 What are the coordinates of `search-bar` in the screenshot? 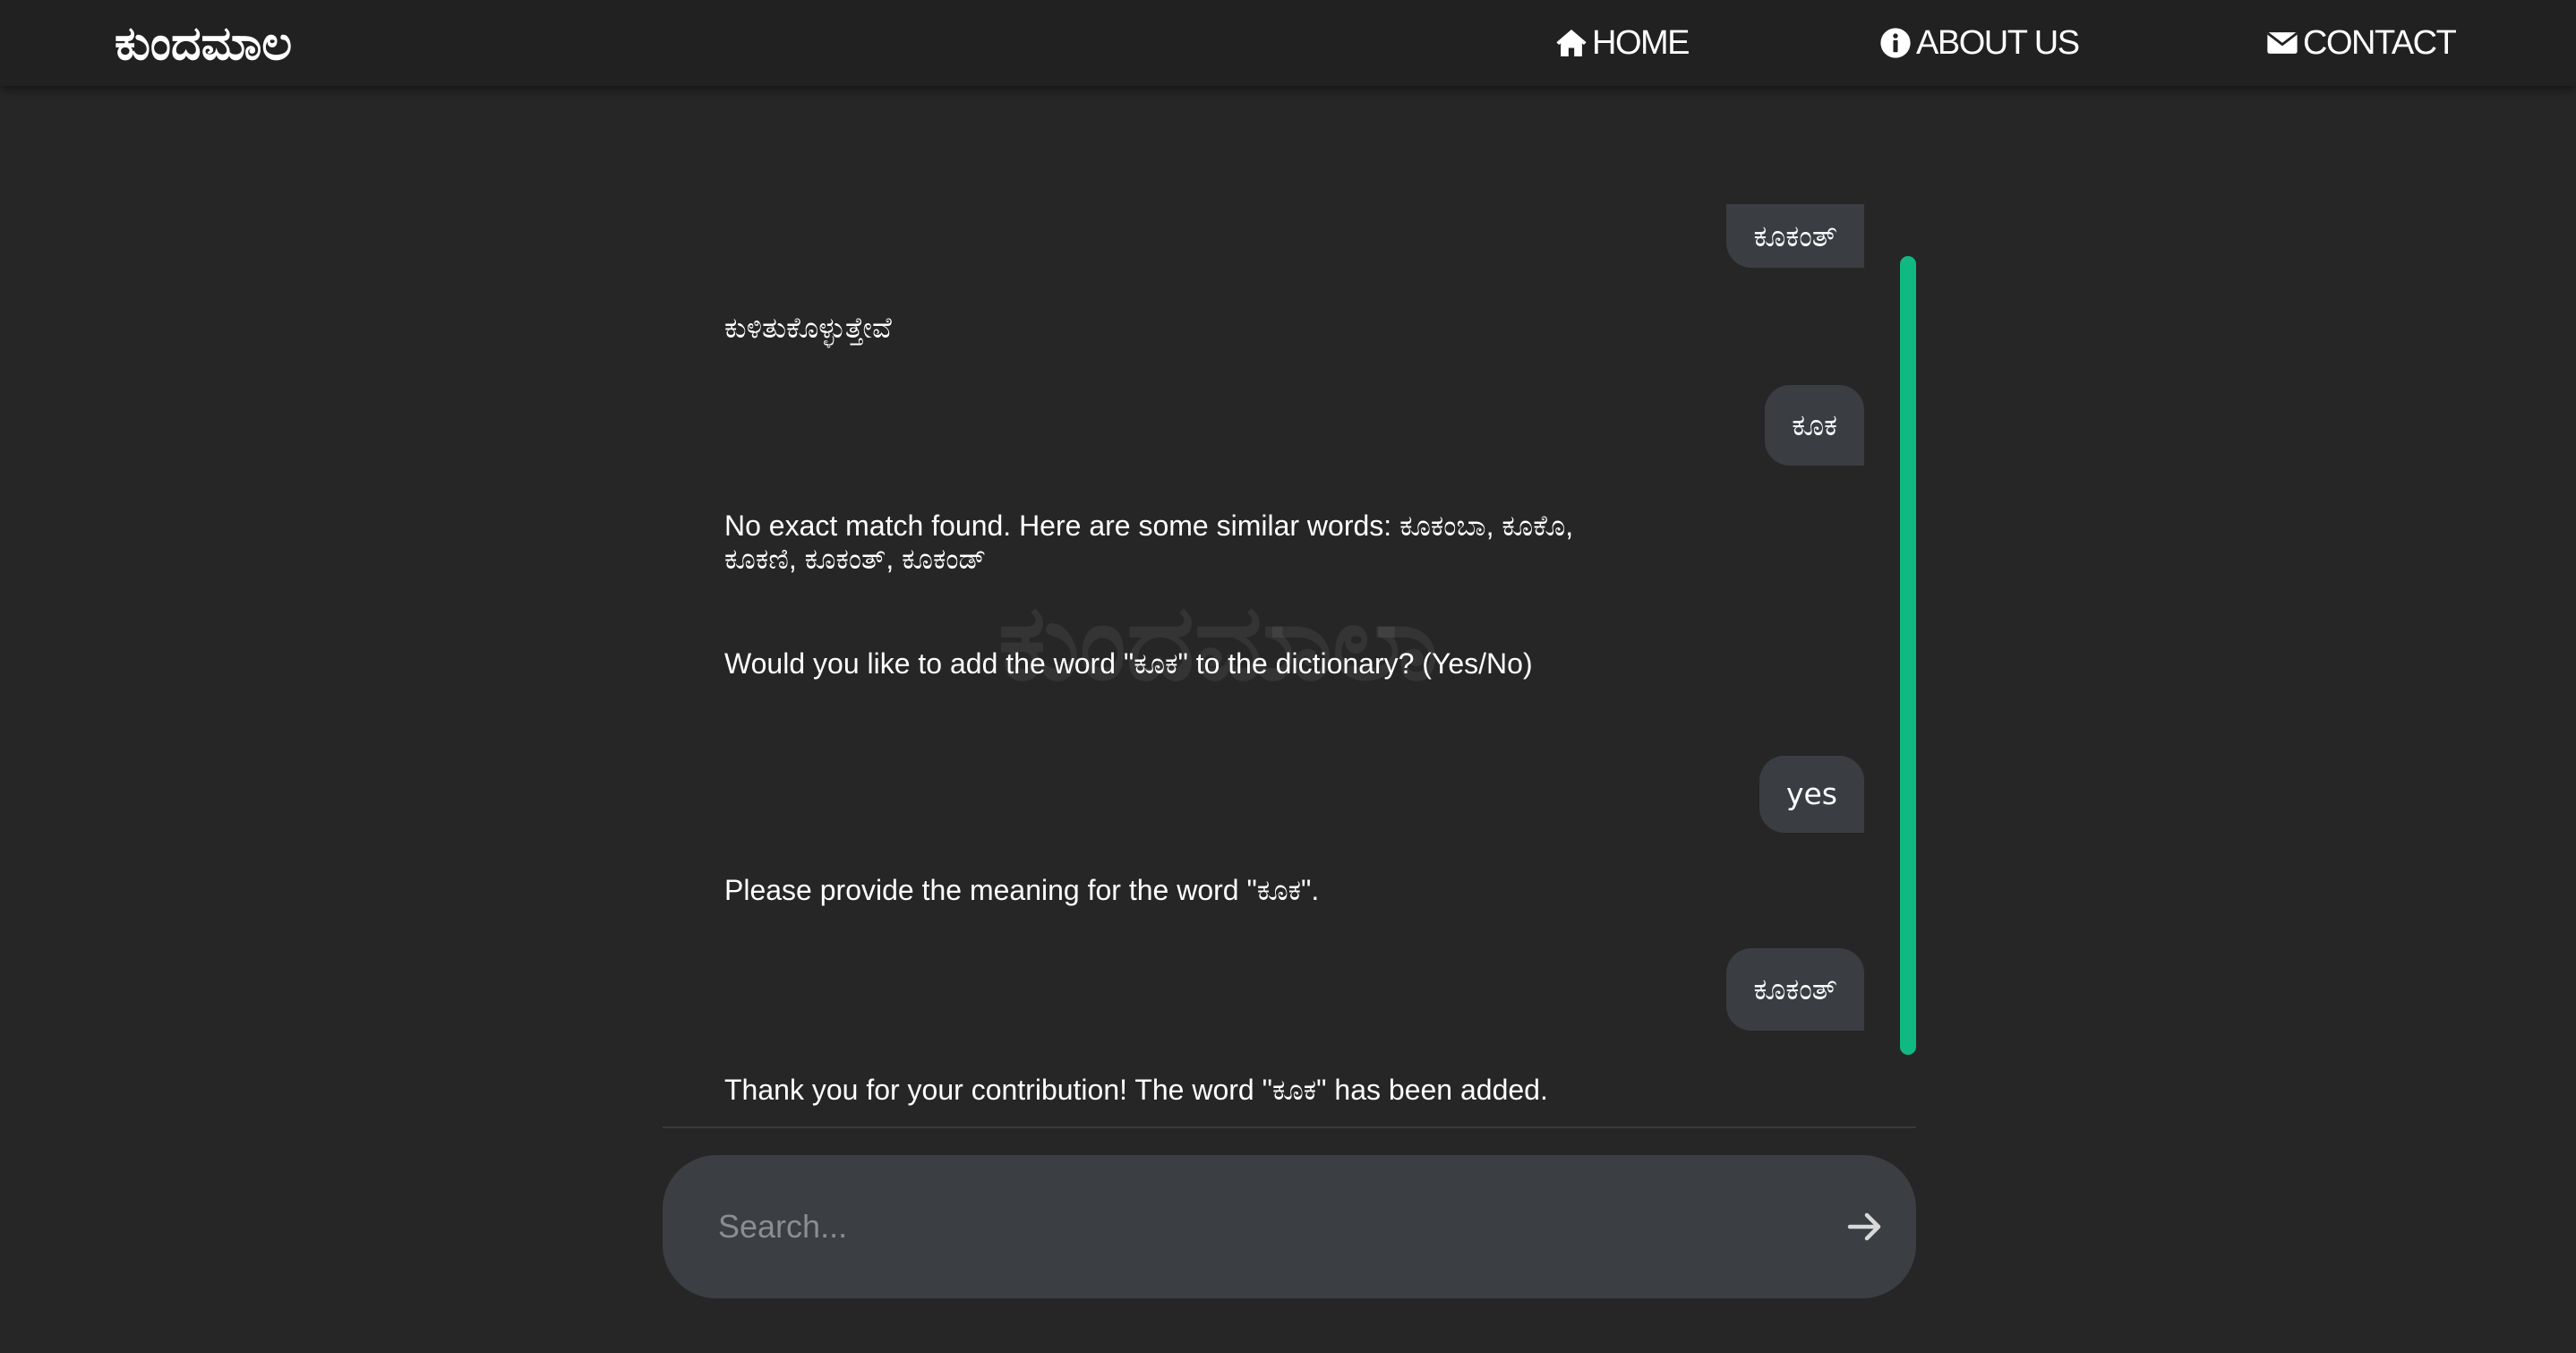 It's located at (1289, 1226).